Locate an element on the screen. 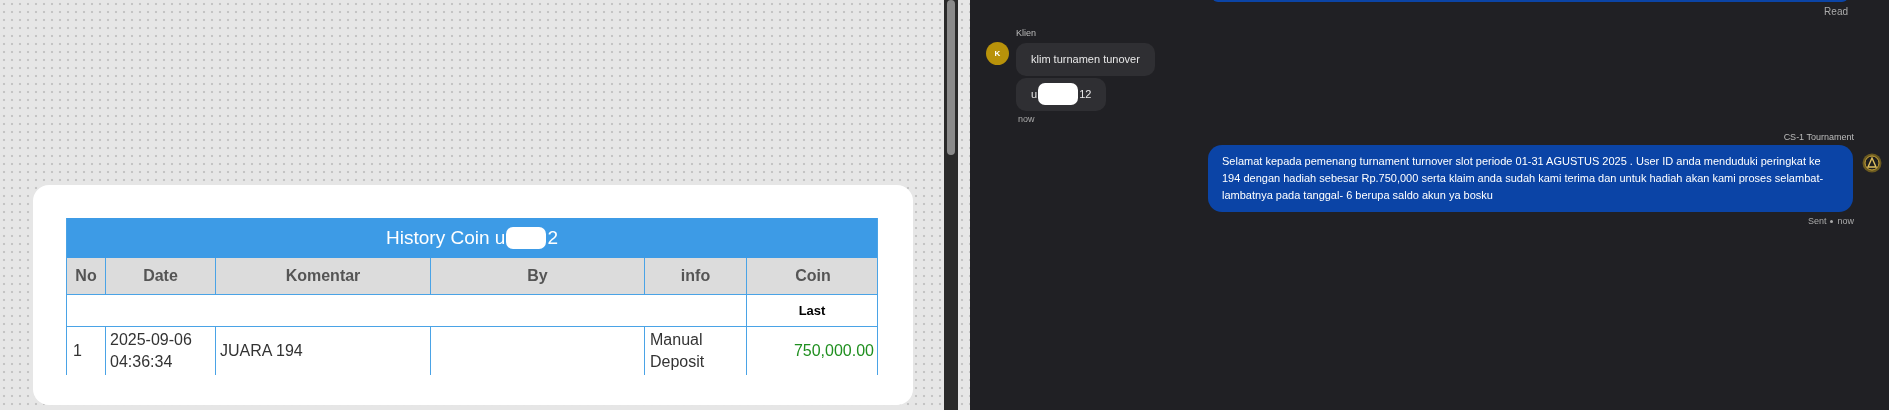  column-header: info is located at coordinates (695, 276).